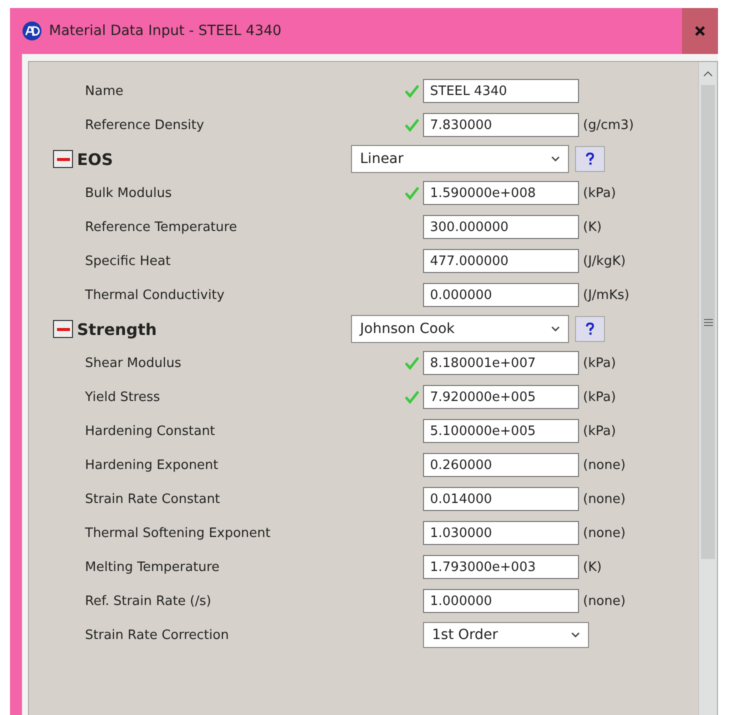 The image size is (730, 715). What do you see at coordinates (606, 295) in the screenshot?
I see `unit-label: (J/mKs)` at bounding box center [606, 295].